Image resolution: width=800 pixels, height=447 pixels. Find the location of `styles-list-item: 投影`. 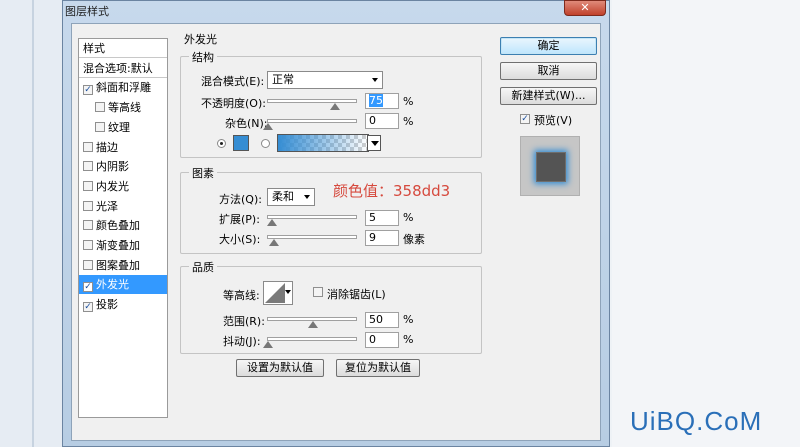

styles-list-item: 投影 is located at coordinates (123, 304).